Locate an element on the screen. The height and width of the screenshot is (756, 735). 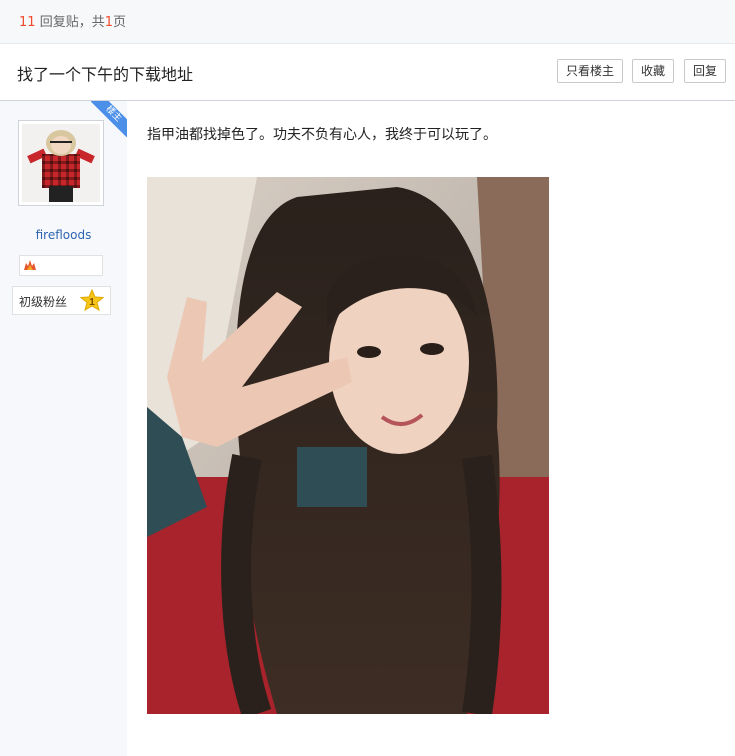
page-count: 1 is located at coordinates (108, 22).